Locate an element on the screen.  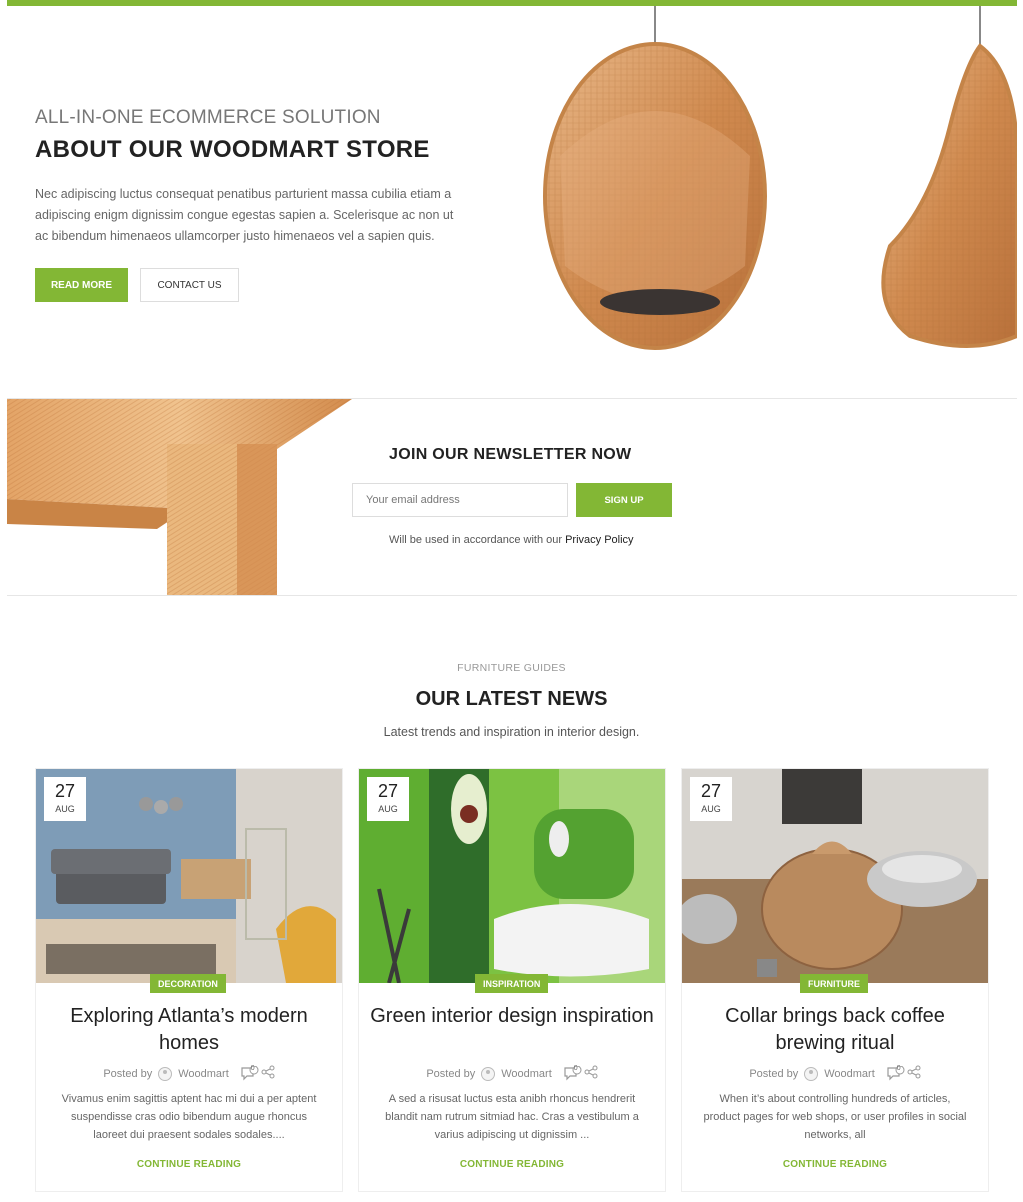
hero-title: ABOUT OUR WOODMART STORE is located at coordinates (232, 149).